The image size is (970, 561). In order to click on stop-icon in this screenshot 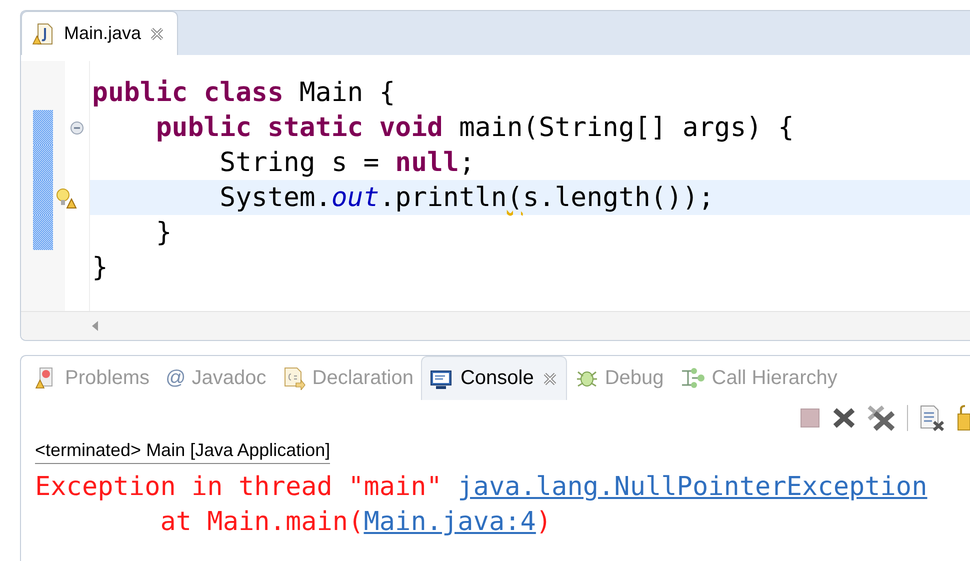, I will do `click(810, 418)`.